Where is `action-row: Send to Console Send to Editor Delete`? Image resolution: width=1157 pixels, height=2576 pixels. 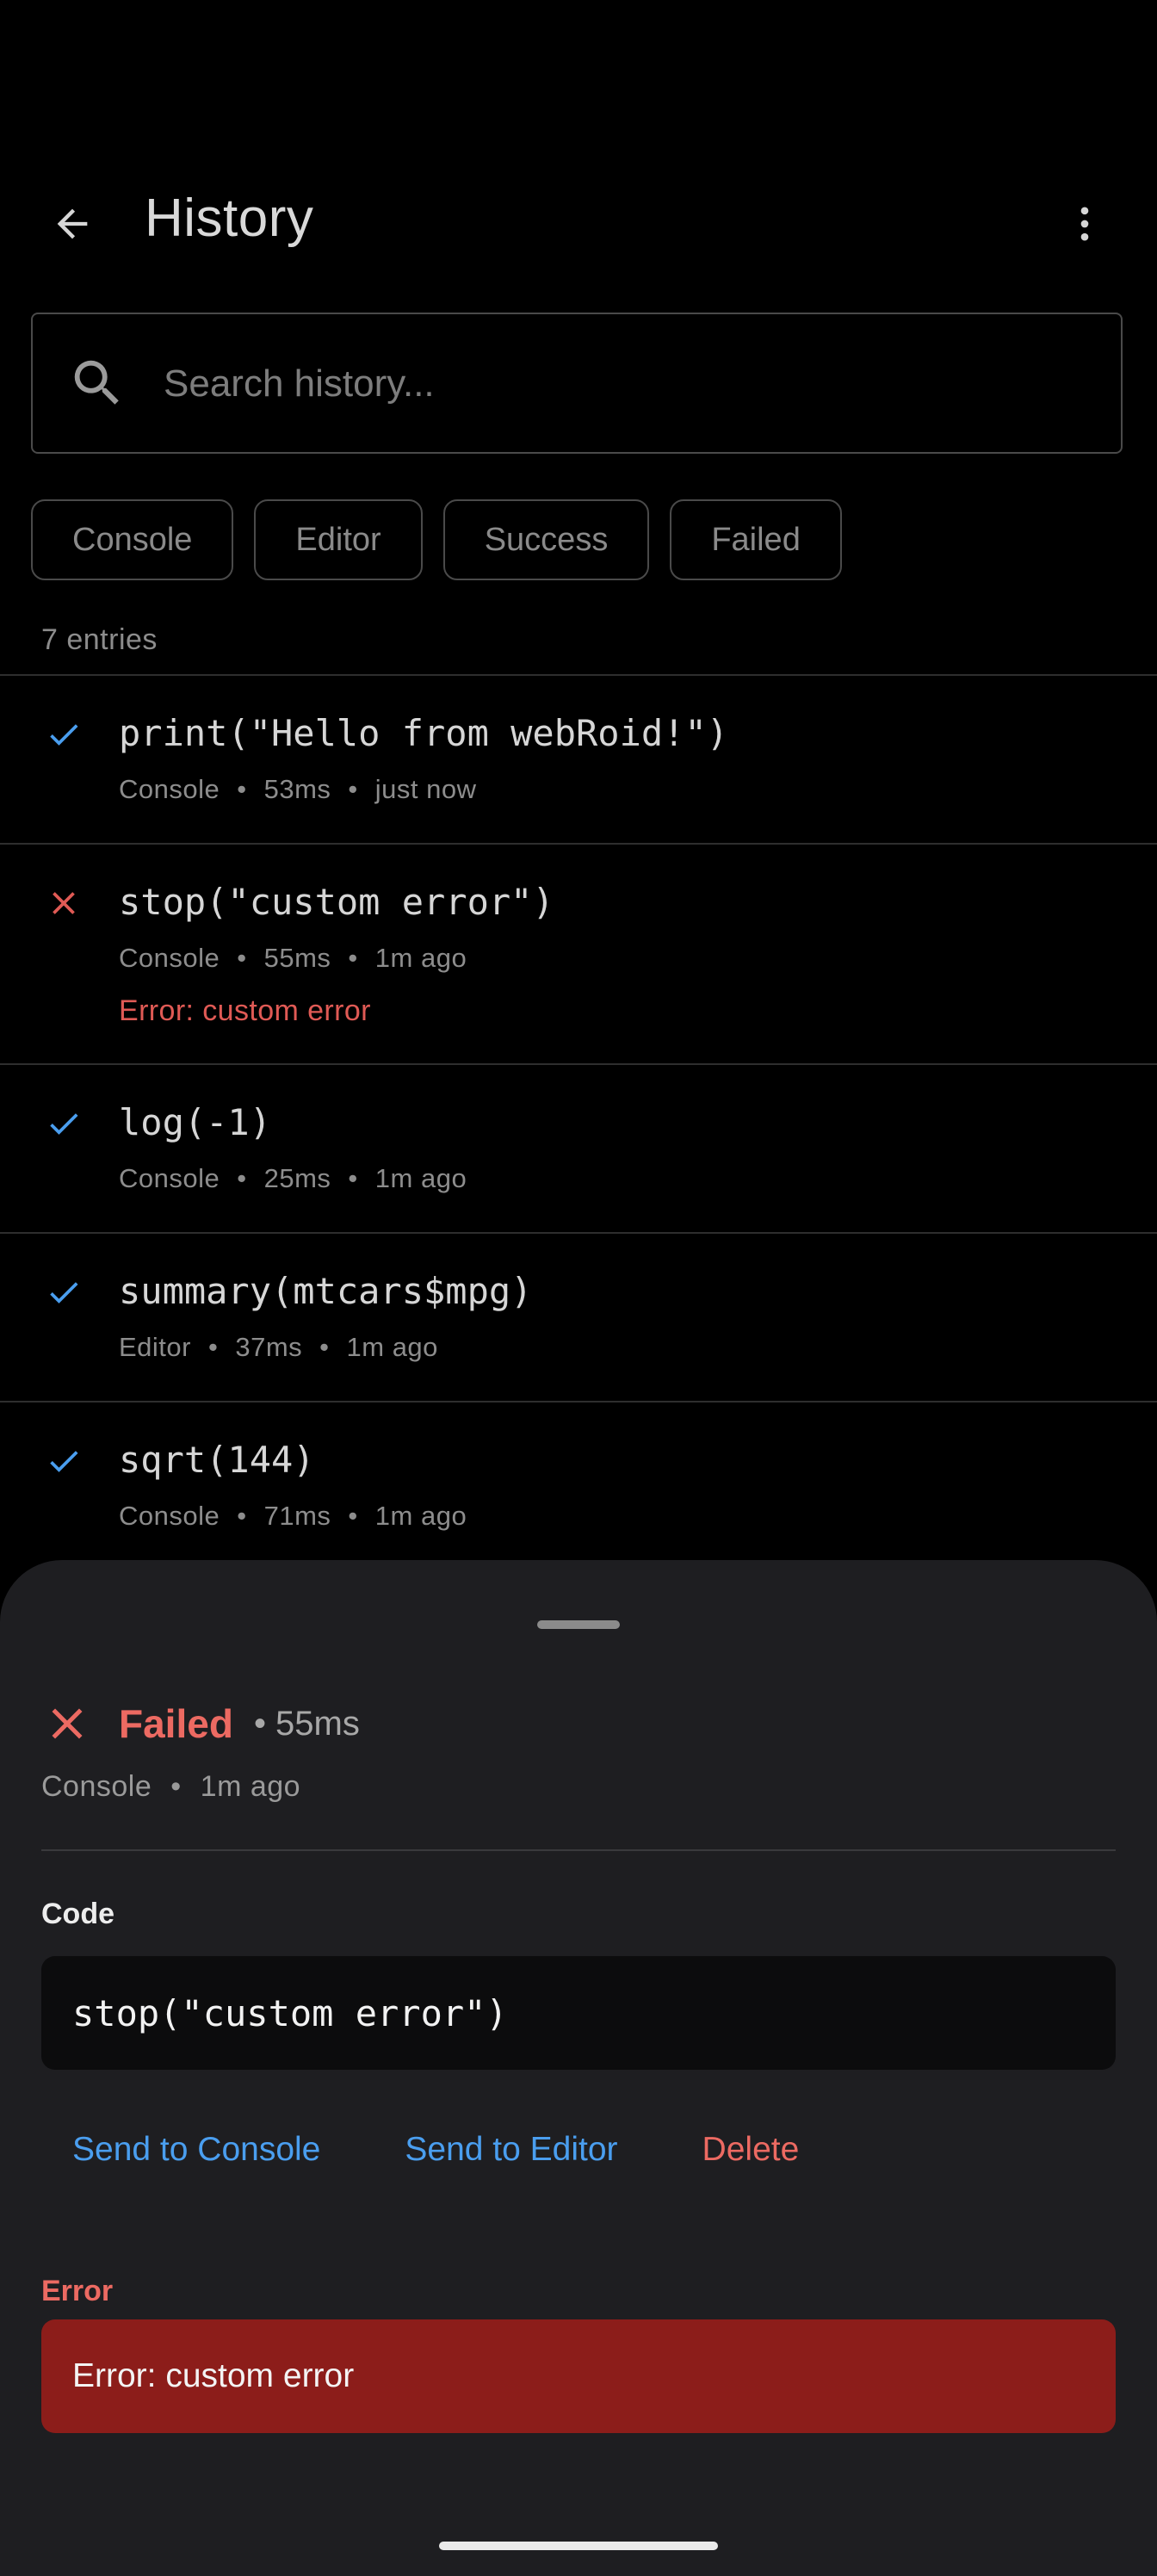
action-row: Send to Console Send to Editor Delete is located at coordinates (436, 2150).